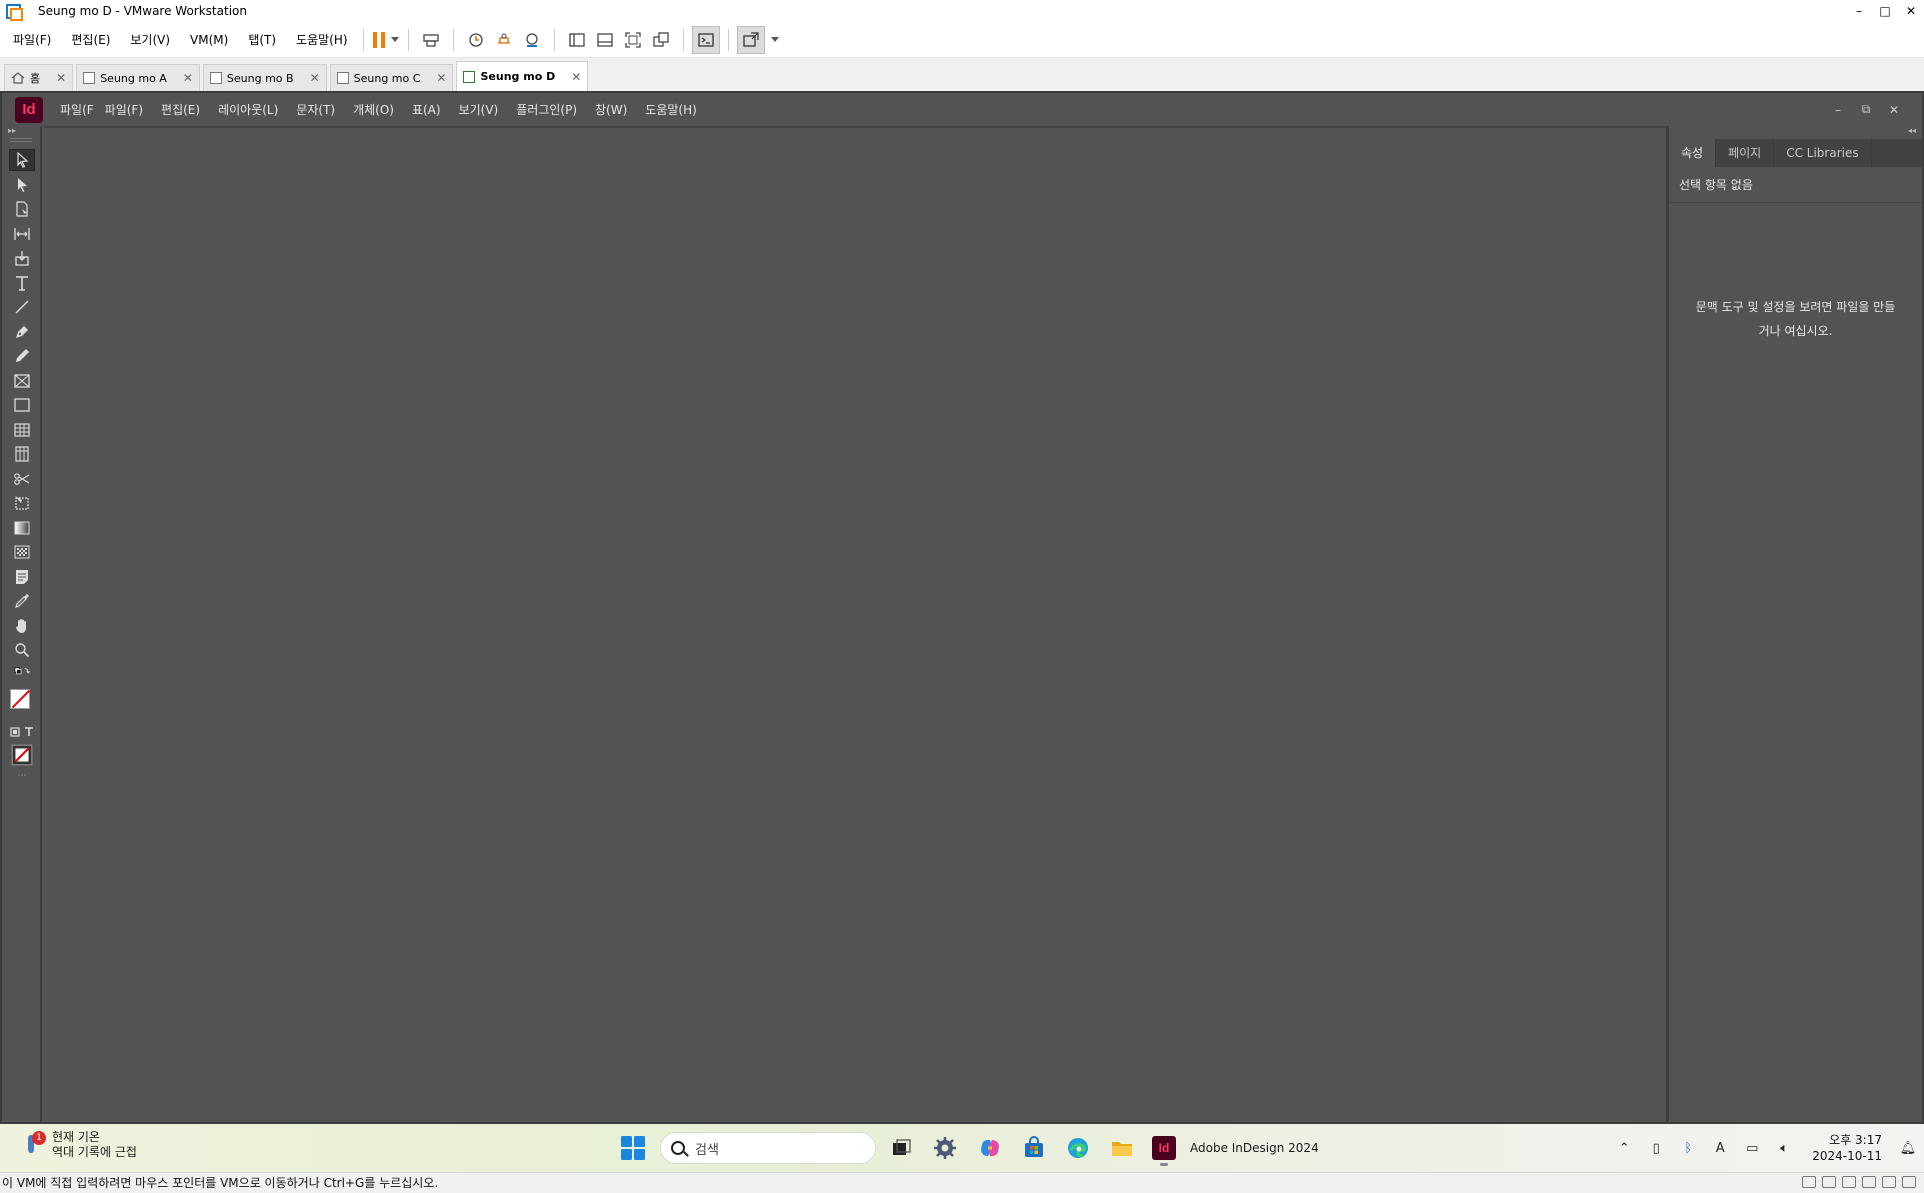 The height and width of the screenshot is (1193, 1924). Describe the element at coordinates (577, 40) in the screenshot. I see `show-library-button` at that location.